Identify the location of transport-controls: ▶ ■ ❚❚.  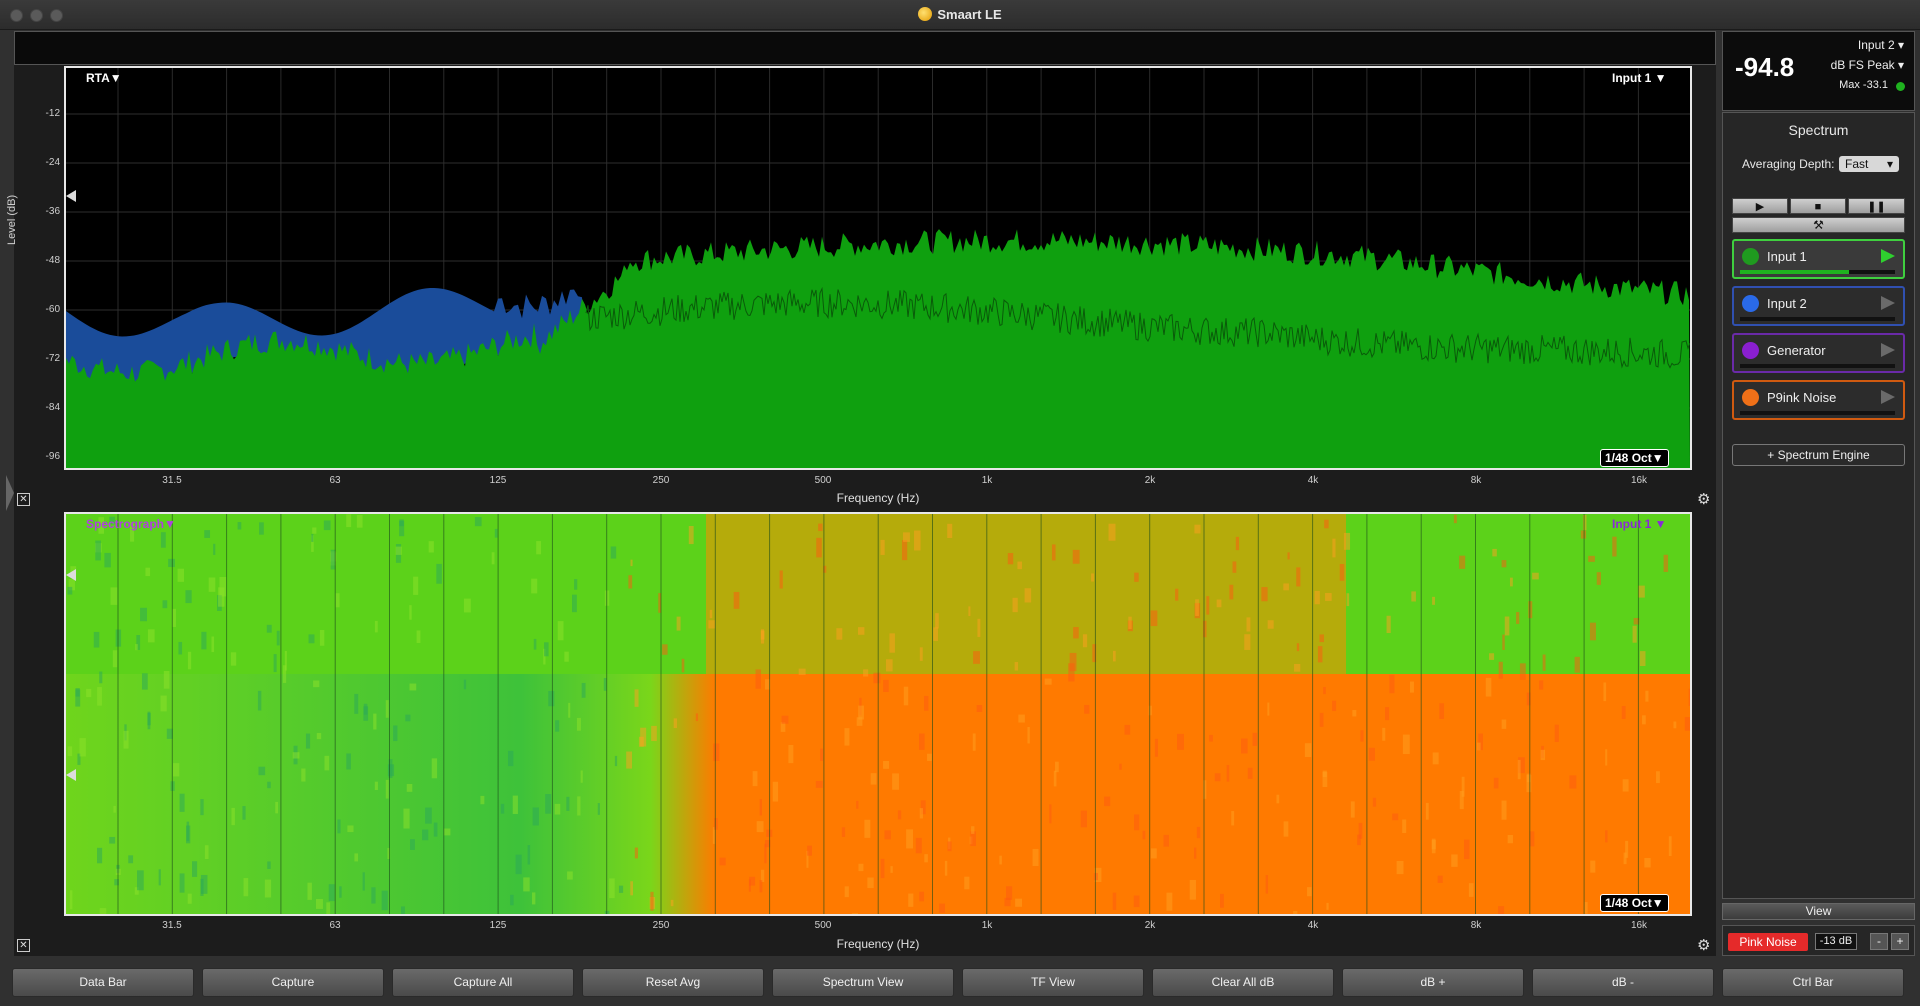
(1818, 206).